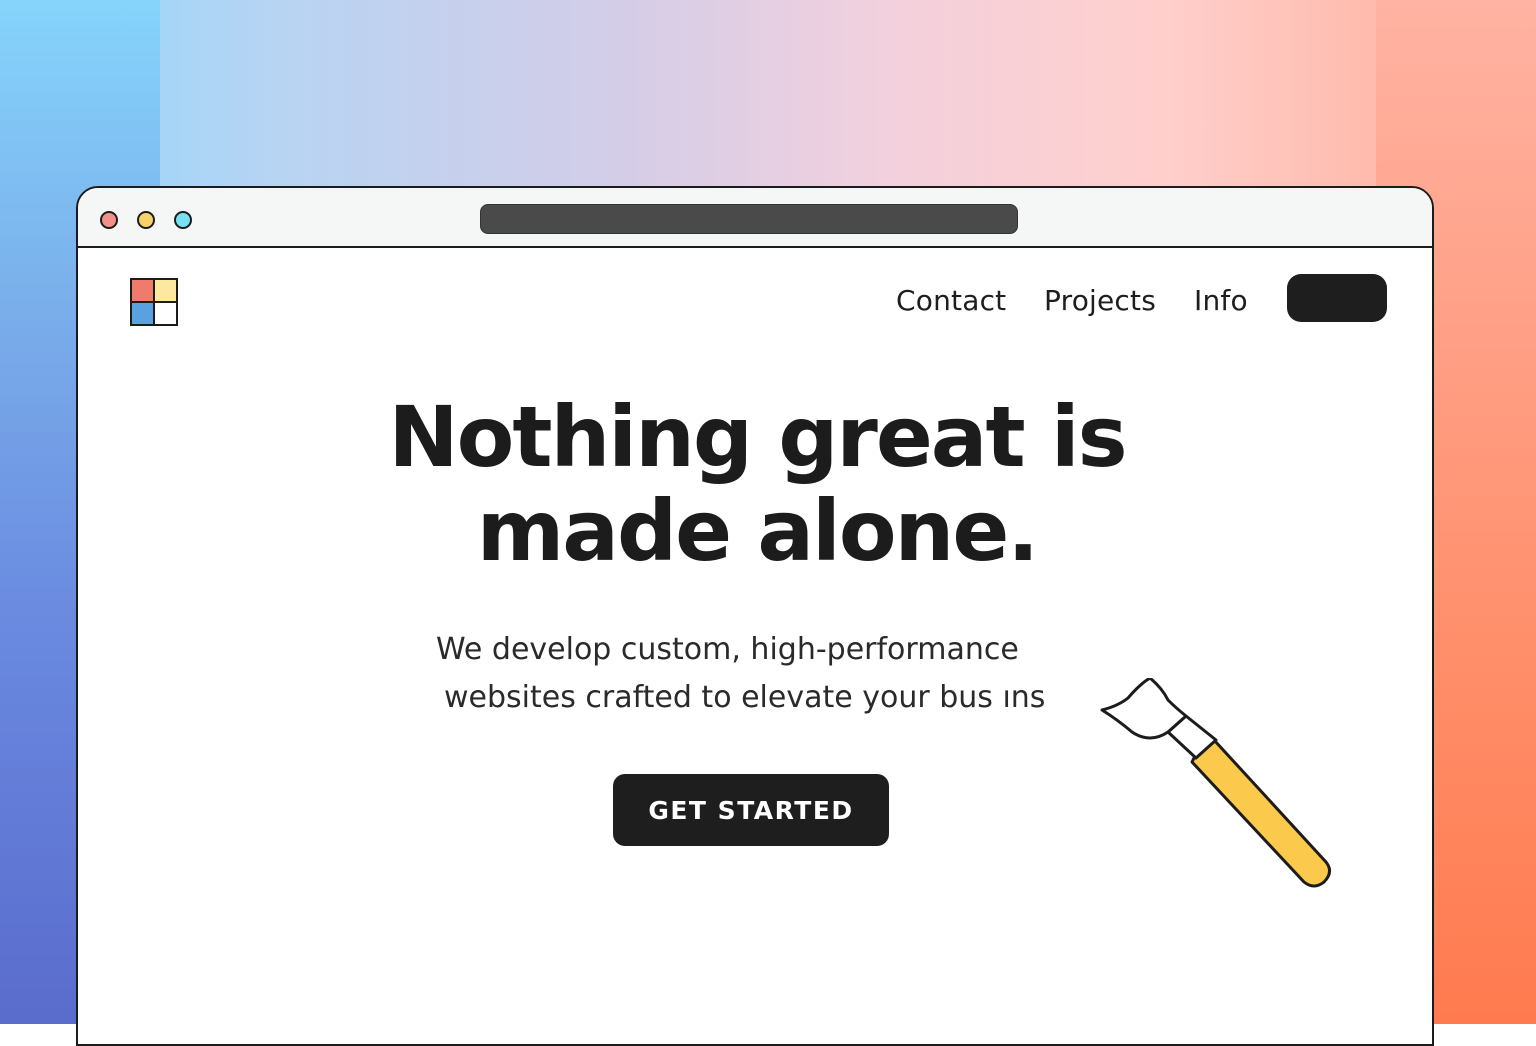 Image resolution: width=1536 pixels, height=1046 pixels. What do you see at coordinates (183, 220) in the screenshot?
I see `maximize-window-dot` at bounding box center [183, 220].